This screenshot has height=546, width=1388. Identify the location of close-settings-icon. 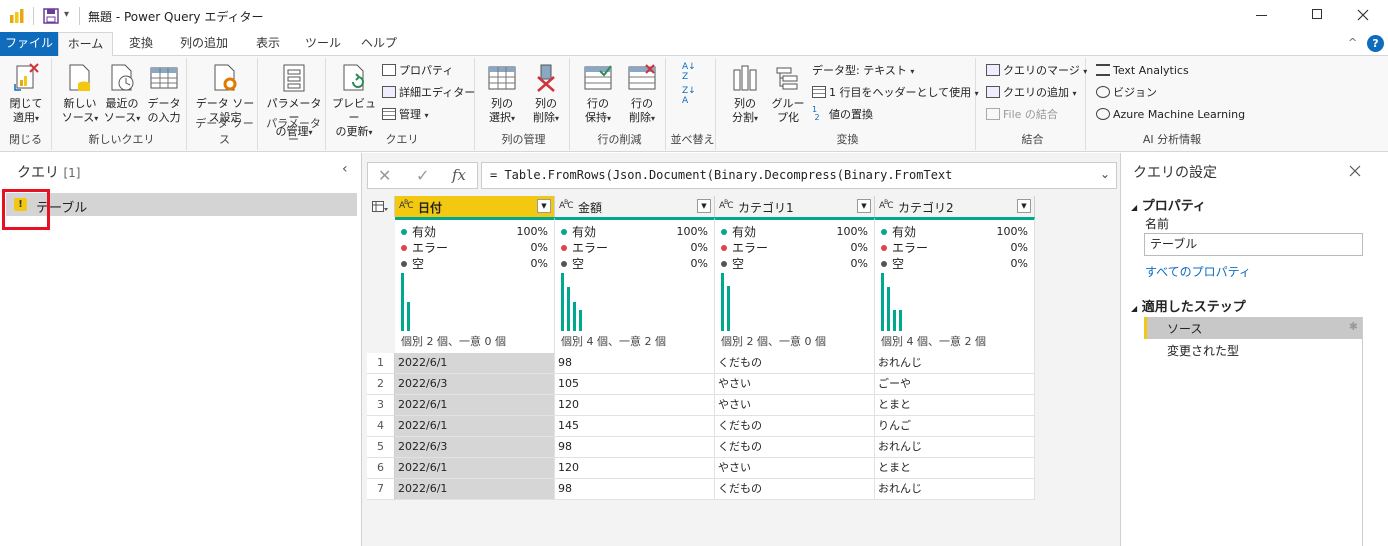
(1355, 171).